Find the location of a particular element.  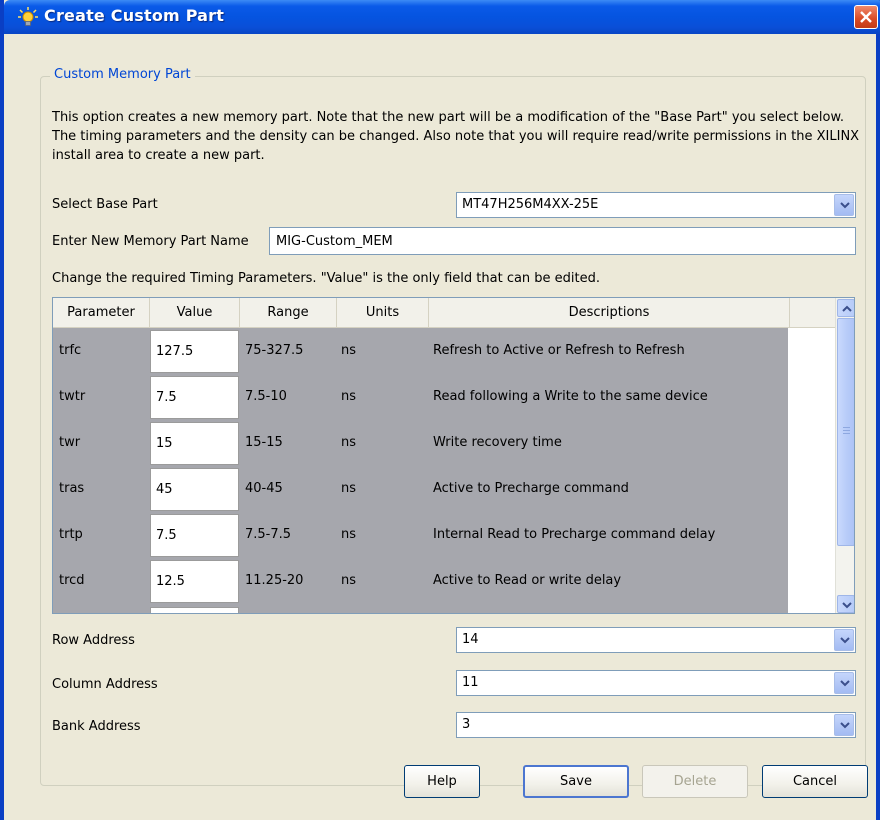

cell-range: 11.25-20 is located at coordinates (274, 580).